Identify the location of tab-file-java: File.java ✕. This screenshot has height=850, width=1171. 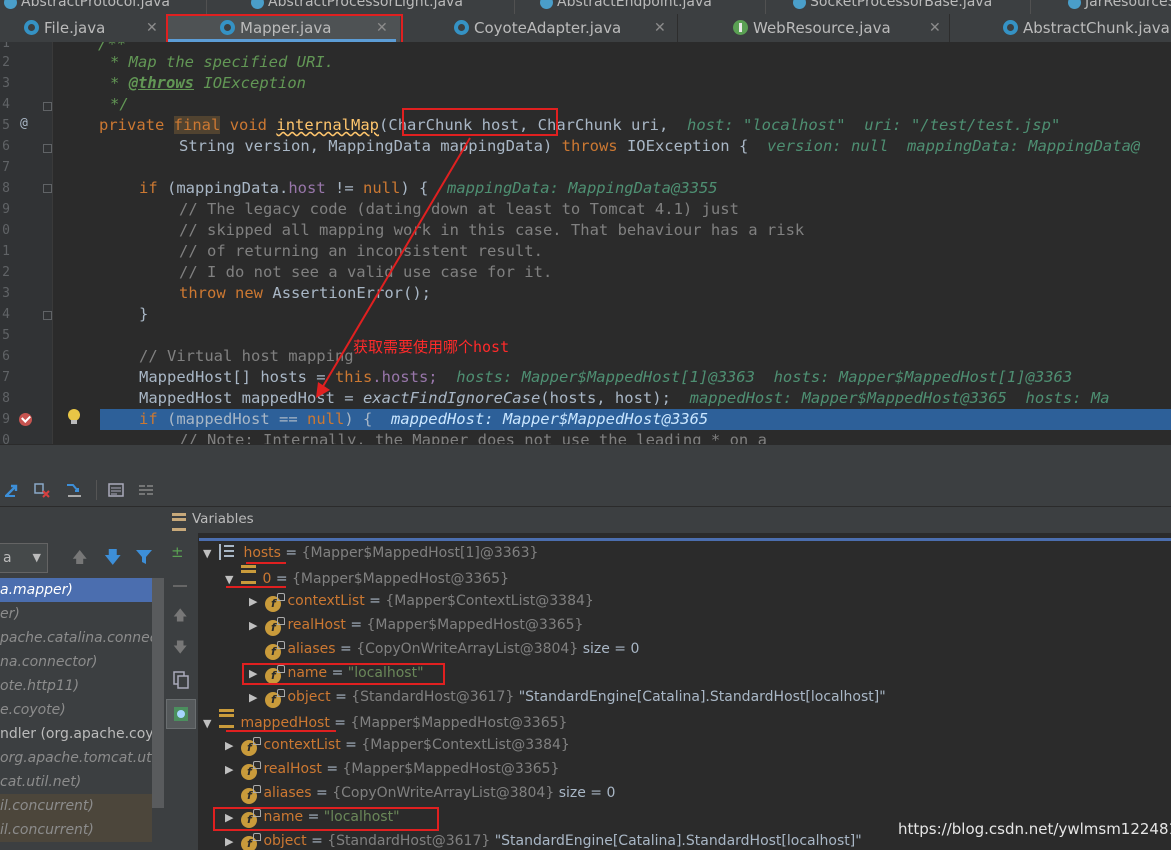
(83, 28).